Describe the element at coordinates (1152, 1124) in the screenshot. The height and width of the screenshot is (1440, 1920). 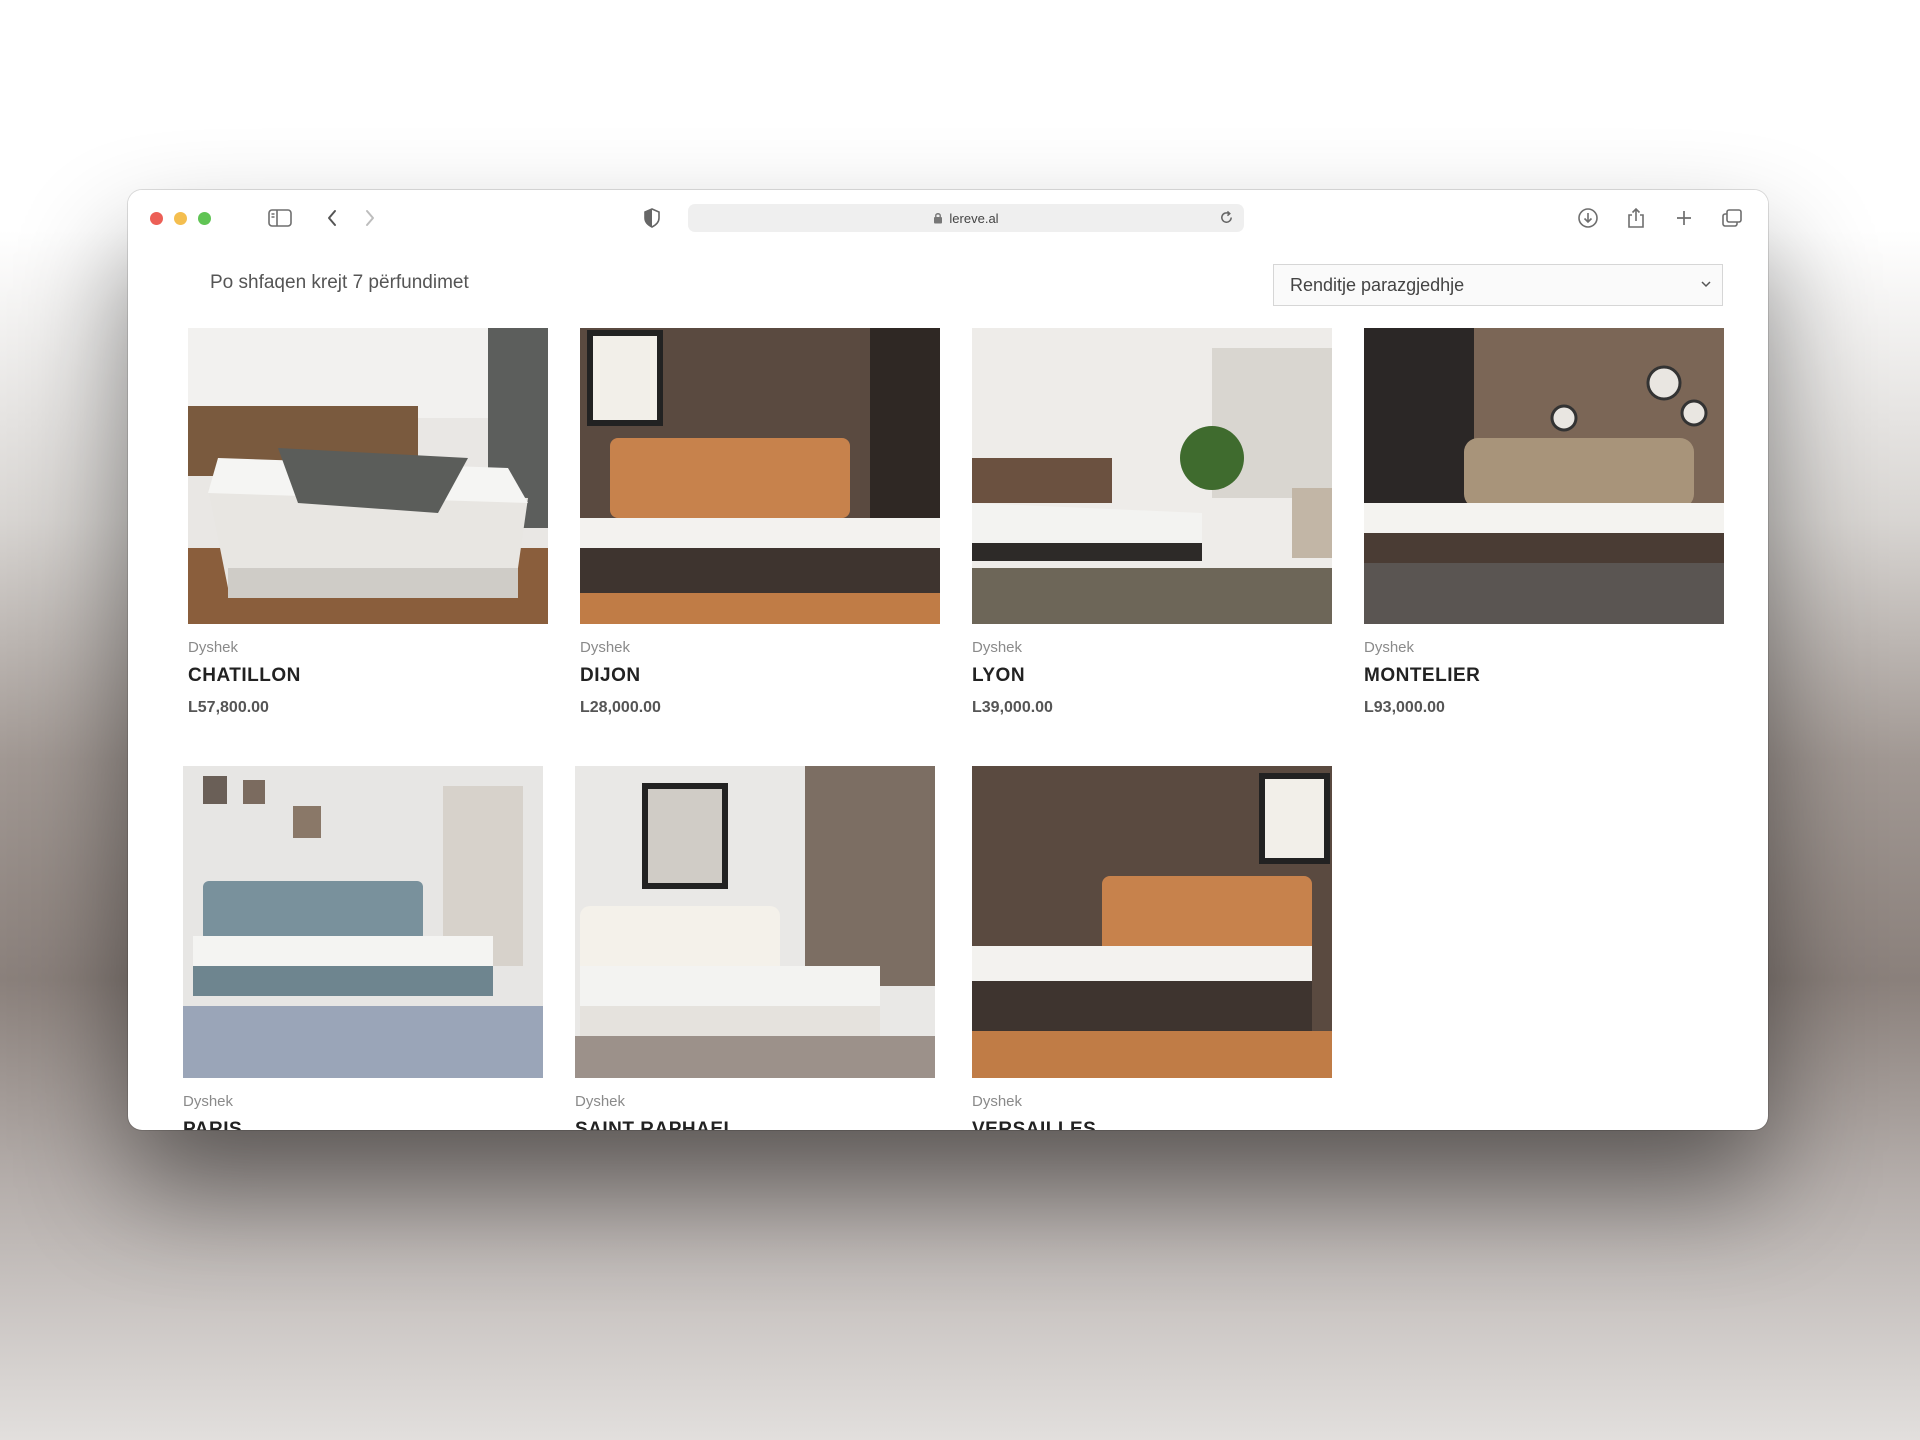
I see `product-name: VERSAILLES` at that location.